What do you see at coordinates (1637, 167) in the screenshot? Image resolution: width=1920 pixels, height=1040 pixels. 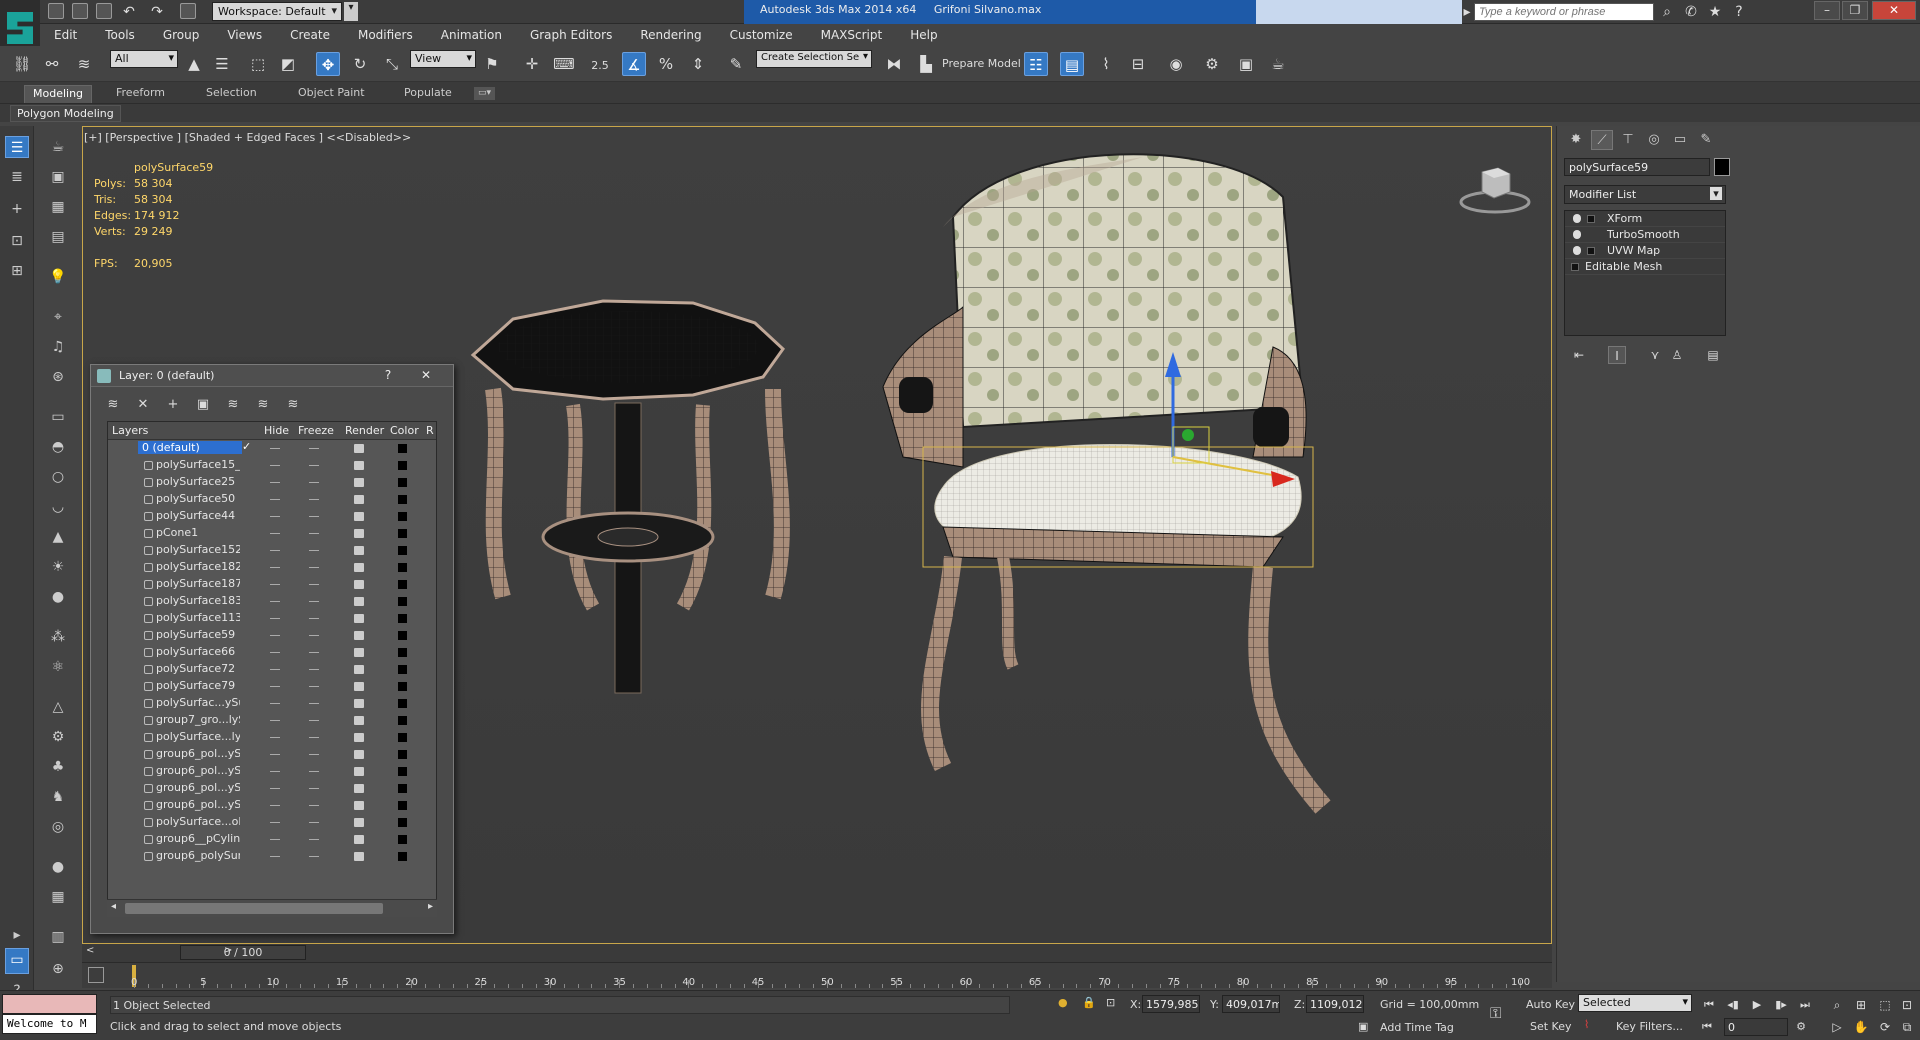 I see `object-name-field: polySurface59` at bounding box center [1637, 167].